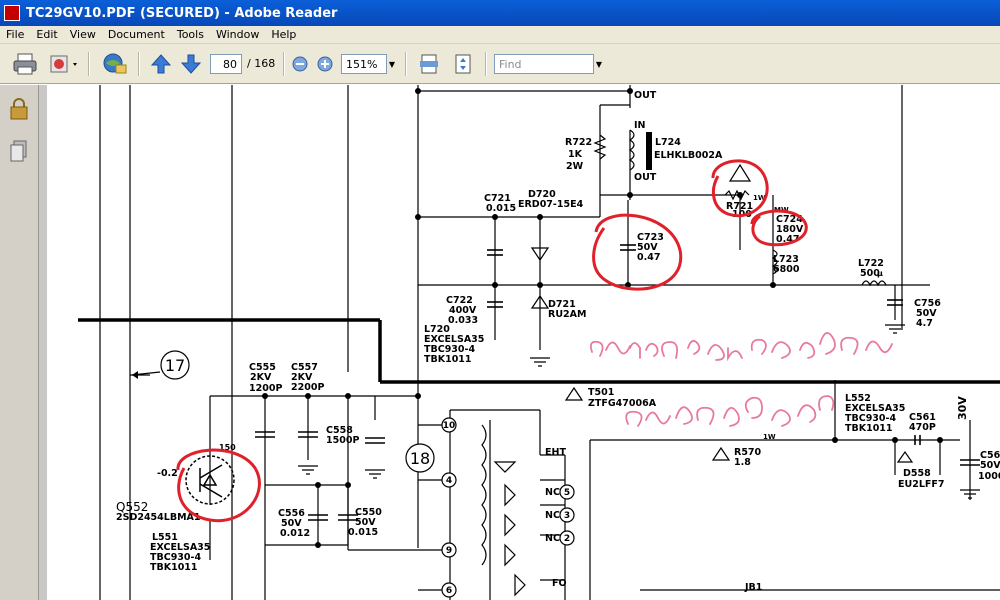 The width and height of the screenshot is (1000, 600). Describe the element at coordinates (567, 539) in the screenshot. I see `pin-2: 2` at that location.